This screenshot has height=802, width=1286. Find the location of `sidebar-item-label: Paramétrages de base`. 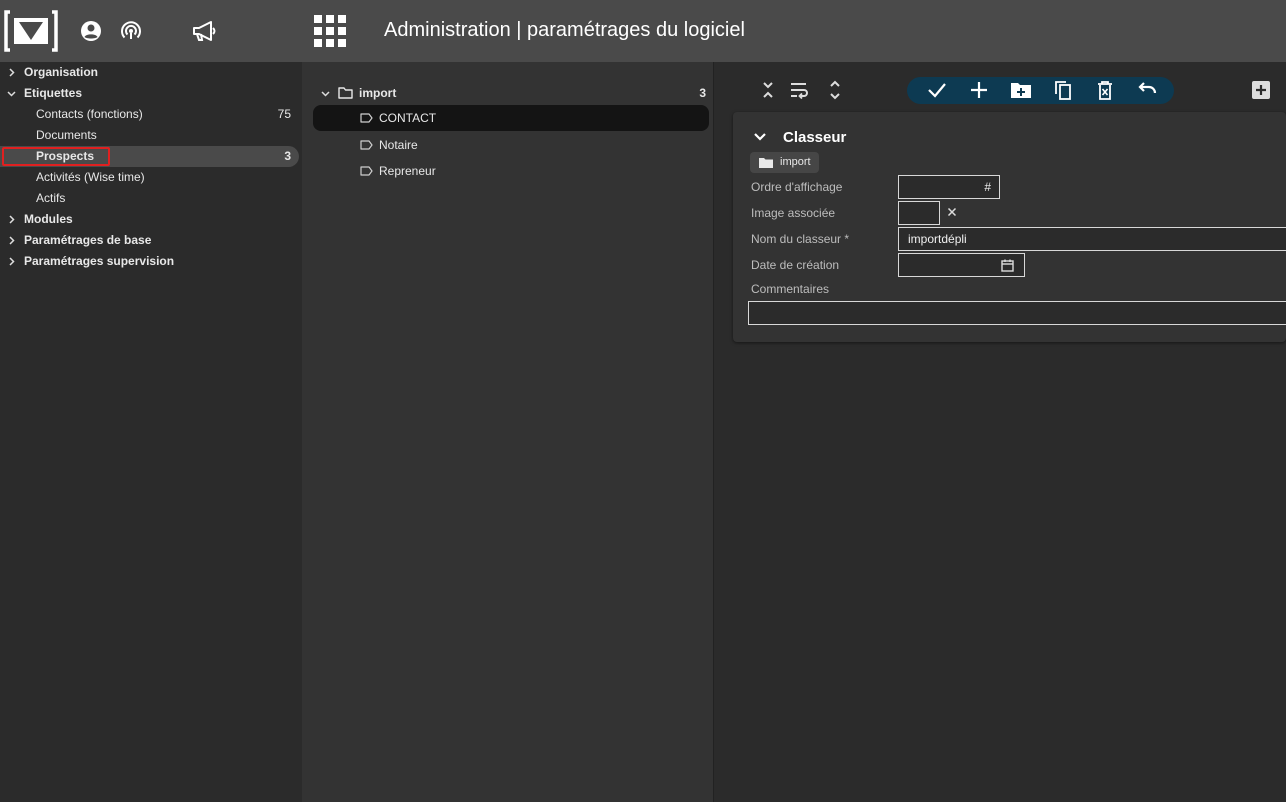

sidebar-item-label: Paramétrages de base is located at coordinates (88, 240).